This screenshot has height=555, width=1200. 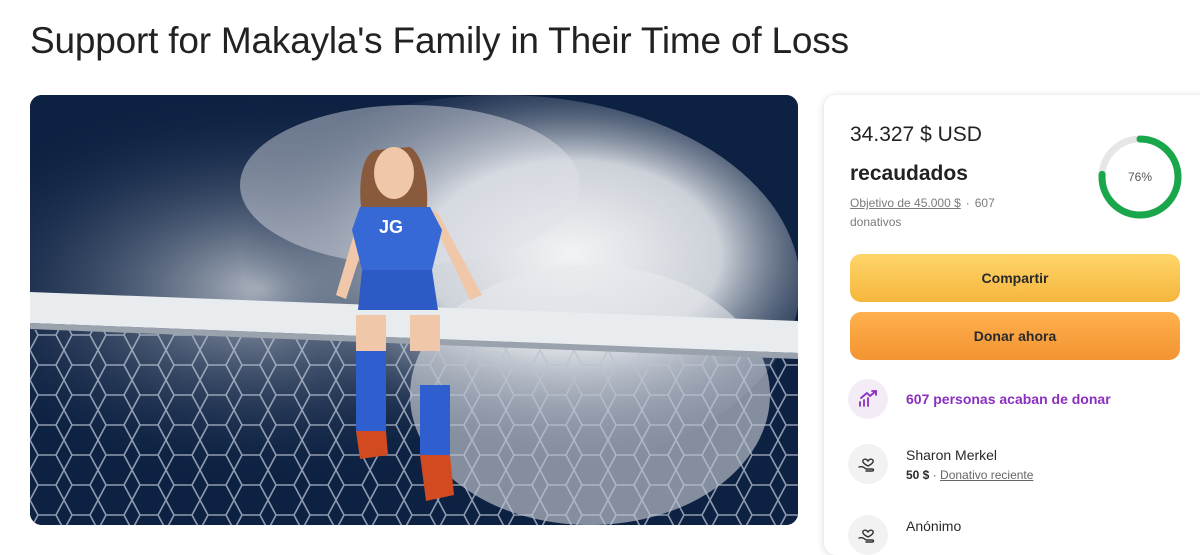 What do you see at coordinates (905, 203) in the screenshot?
I see `goal-link: Objetivo de 45.000 $` at bounding box center [905, 203].